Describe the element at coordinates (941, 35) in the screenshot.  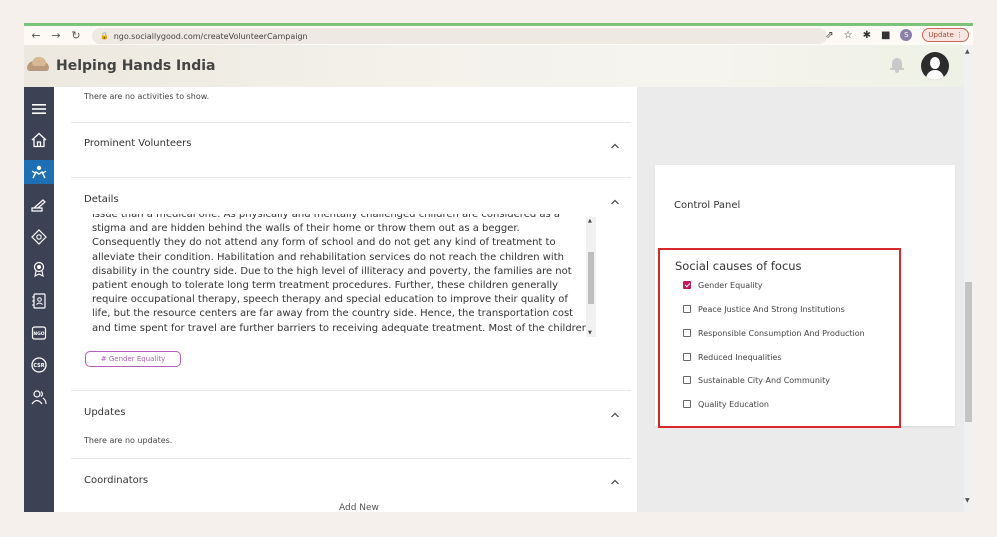
I see `update-label: Update` at that location.